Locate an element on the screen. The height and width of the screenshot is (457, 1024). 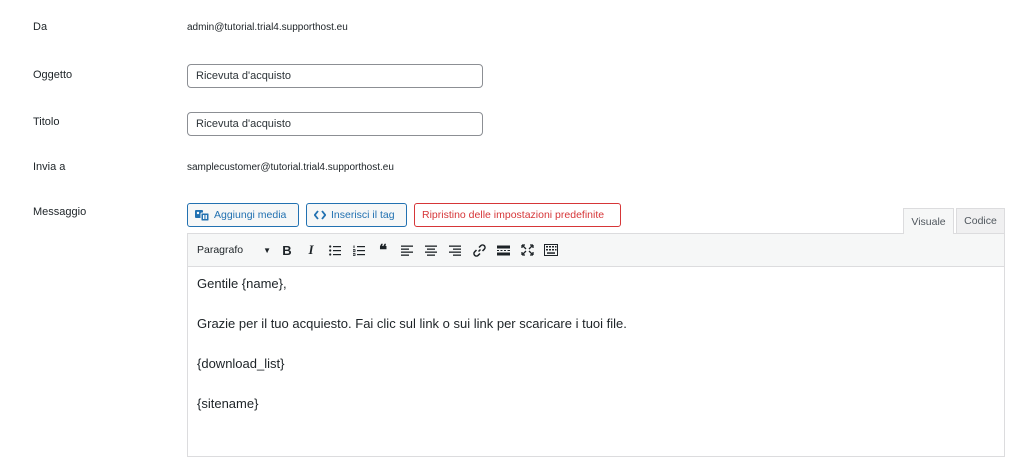
align-center-icon is located at coordinates (431, 250).